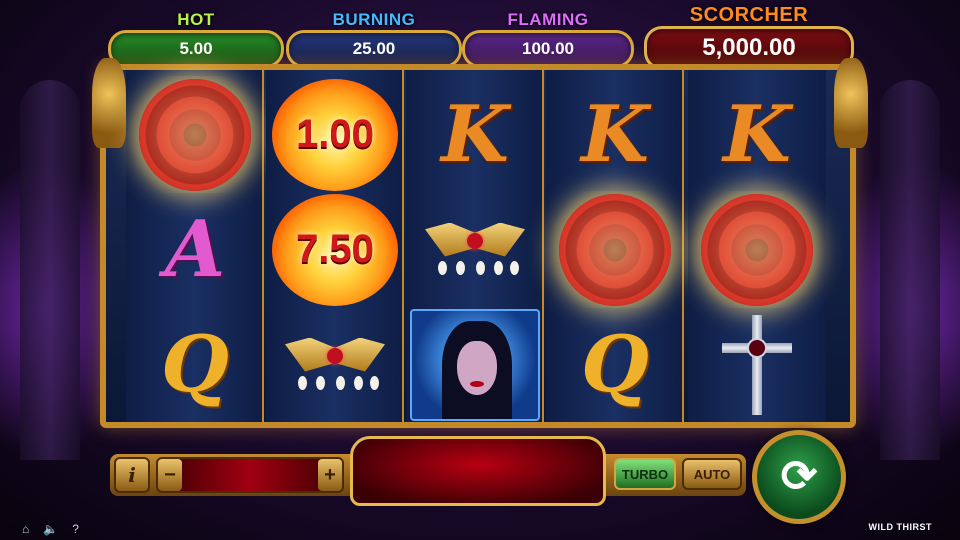 Image resolution: width=960 pixels, height=540 pixels. Describe the element at coordinates (374, 19) in the screenshot. I see `jackpot-burning-label: BURNING` at that location.